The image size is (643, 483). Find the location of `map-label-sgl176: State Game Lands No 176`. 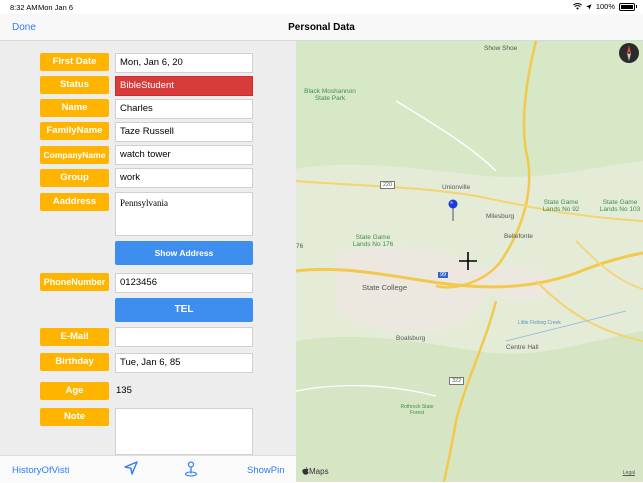

map-label-sgl176: State Game Lands No 176 is located at coordinates (373, 241).